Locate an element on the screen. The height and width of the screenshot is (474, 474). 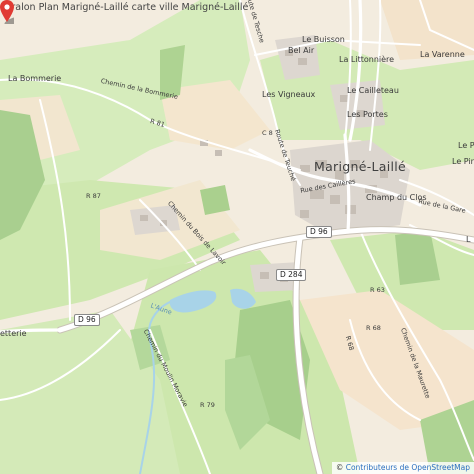
place-label-etterie: etterie is located at coordinates (13, 333).